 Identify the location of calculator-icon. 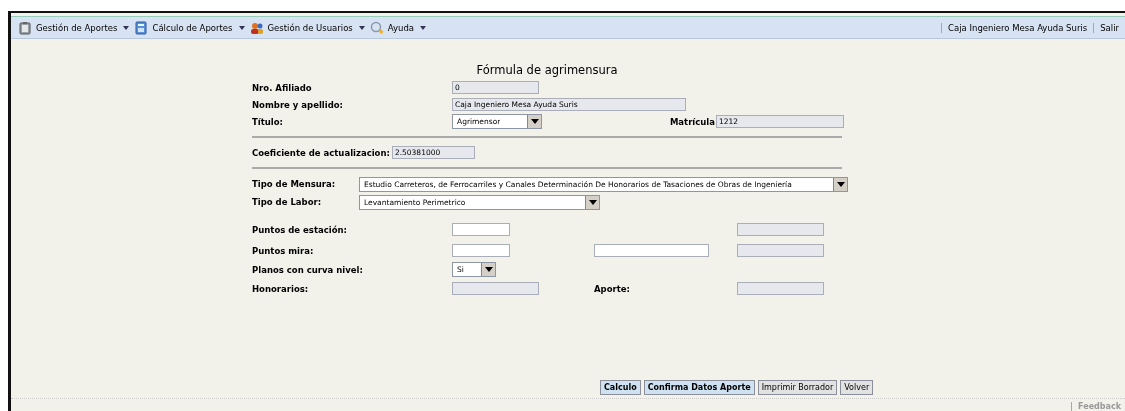
(141, 27).